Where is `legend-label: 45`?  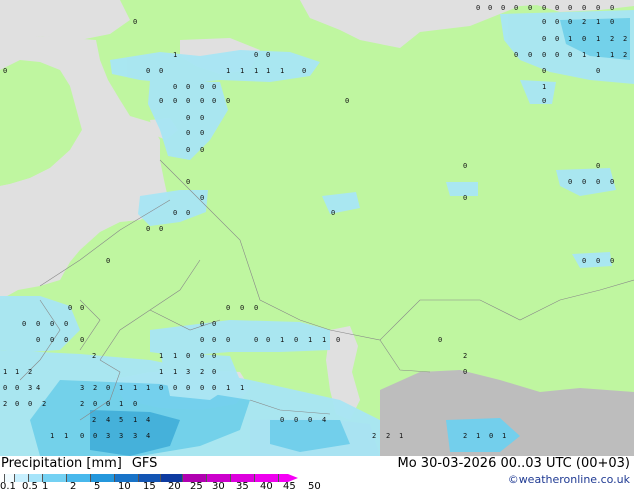
legend-label: 45 is located at coordinates (289, 486).